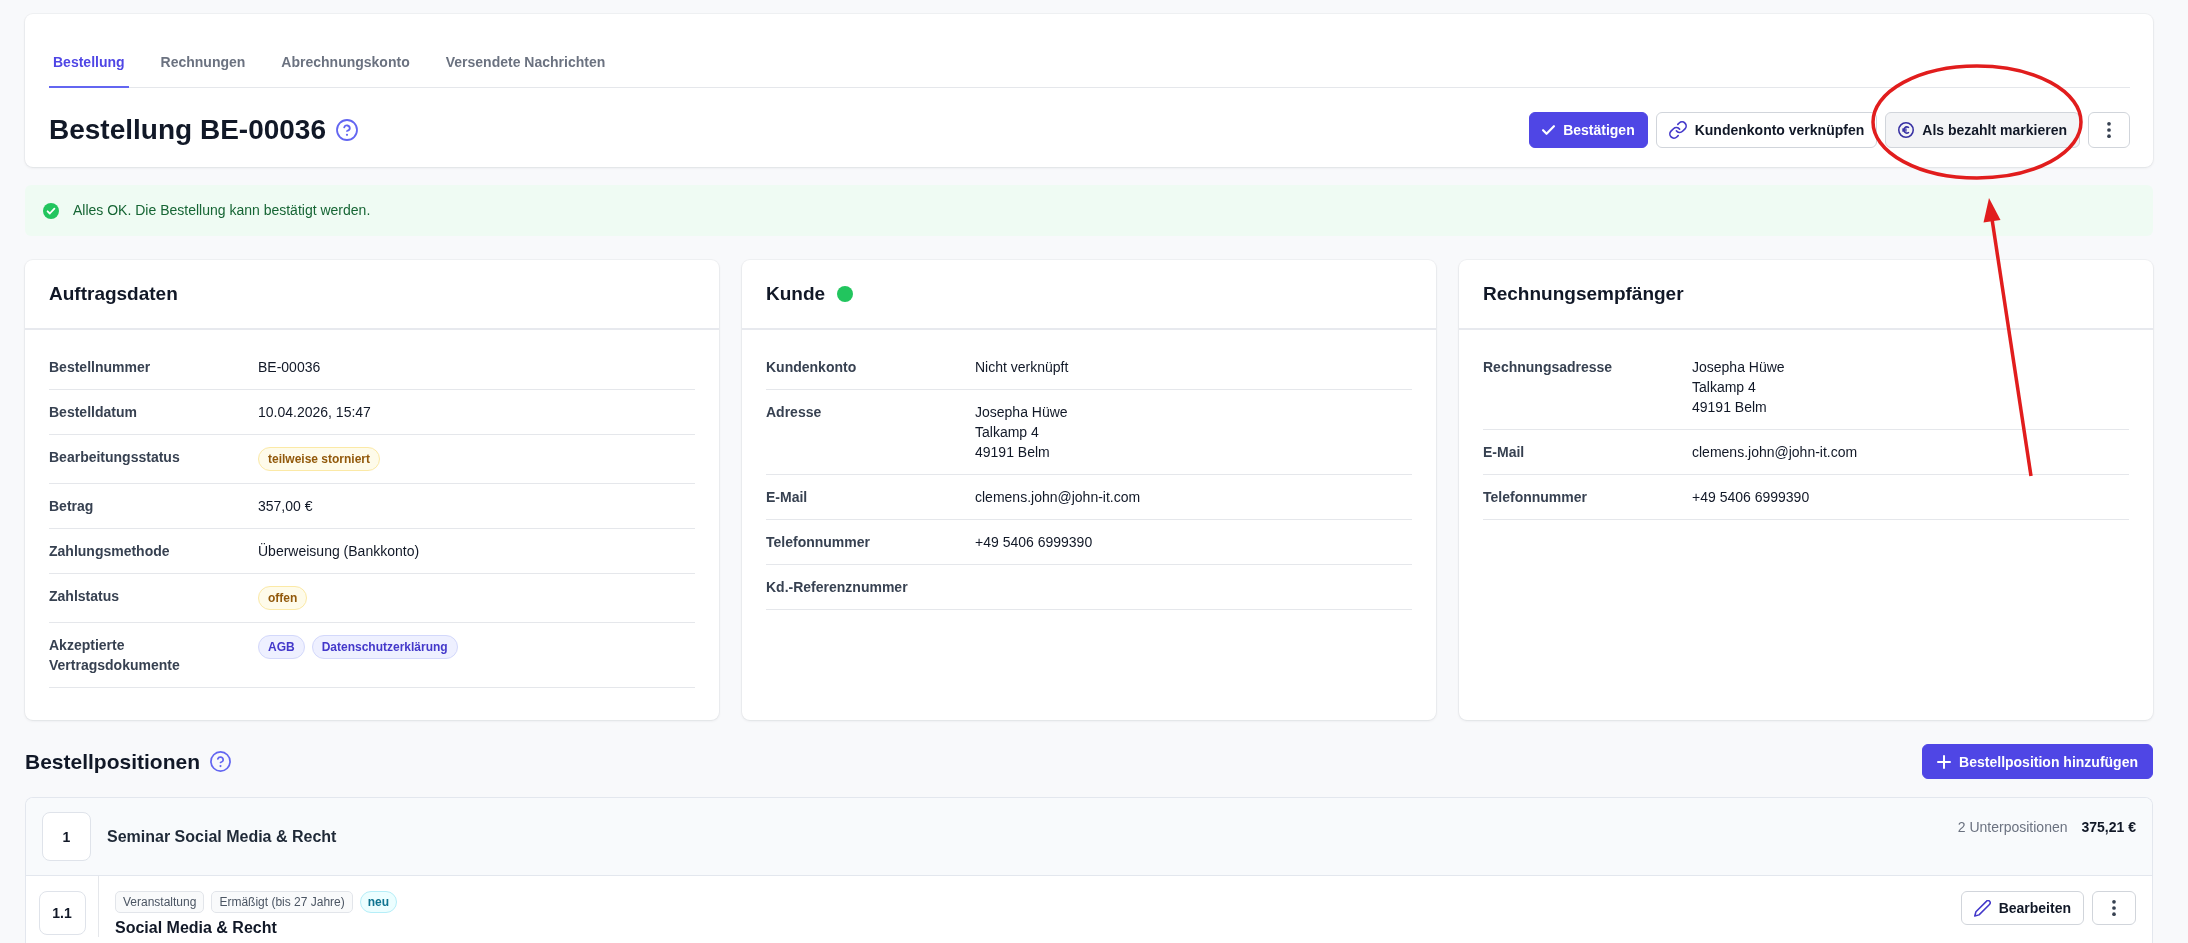 The image size is (2188, 943). What do you see at coordinates (1906, 130) in the screenshot?
I see `euro-icon` at bounding box center [1906, 130].